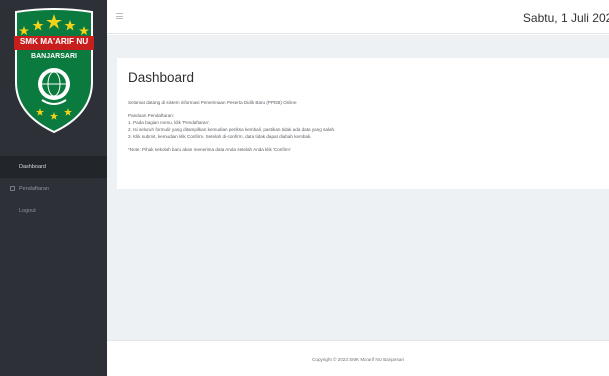 The width and height of the screenshot is (609, 376). I want to click on sidebar-item-logout: Logout, so click(53, 211).